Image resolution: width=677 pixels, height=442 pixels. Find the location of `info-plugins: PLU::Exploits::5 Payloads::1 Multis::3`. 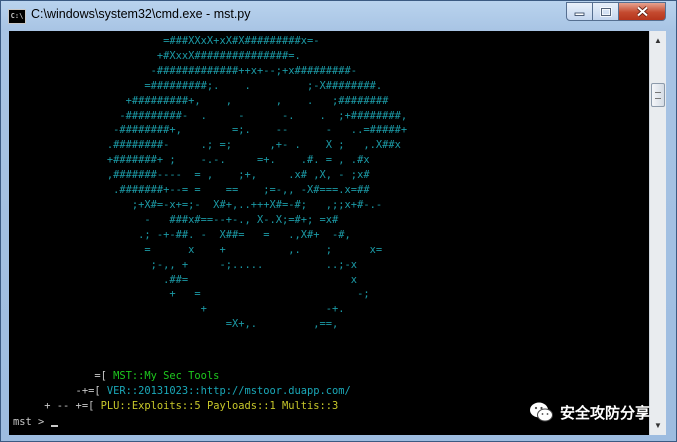

info-plugins: PLU::Exploits::5 Payloads::1 Multis::3 is located at coordinates (219, 405).